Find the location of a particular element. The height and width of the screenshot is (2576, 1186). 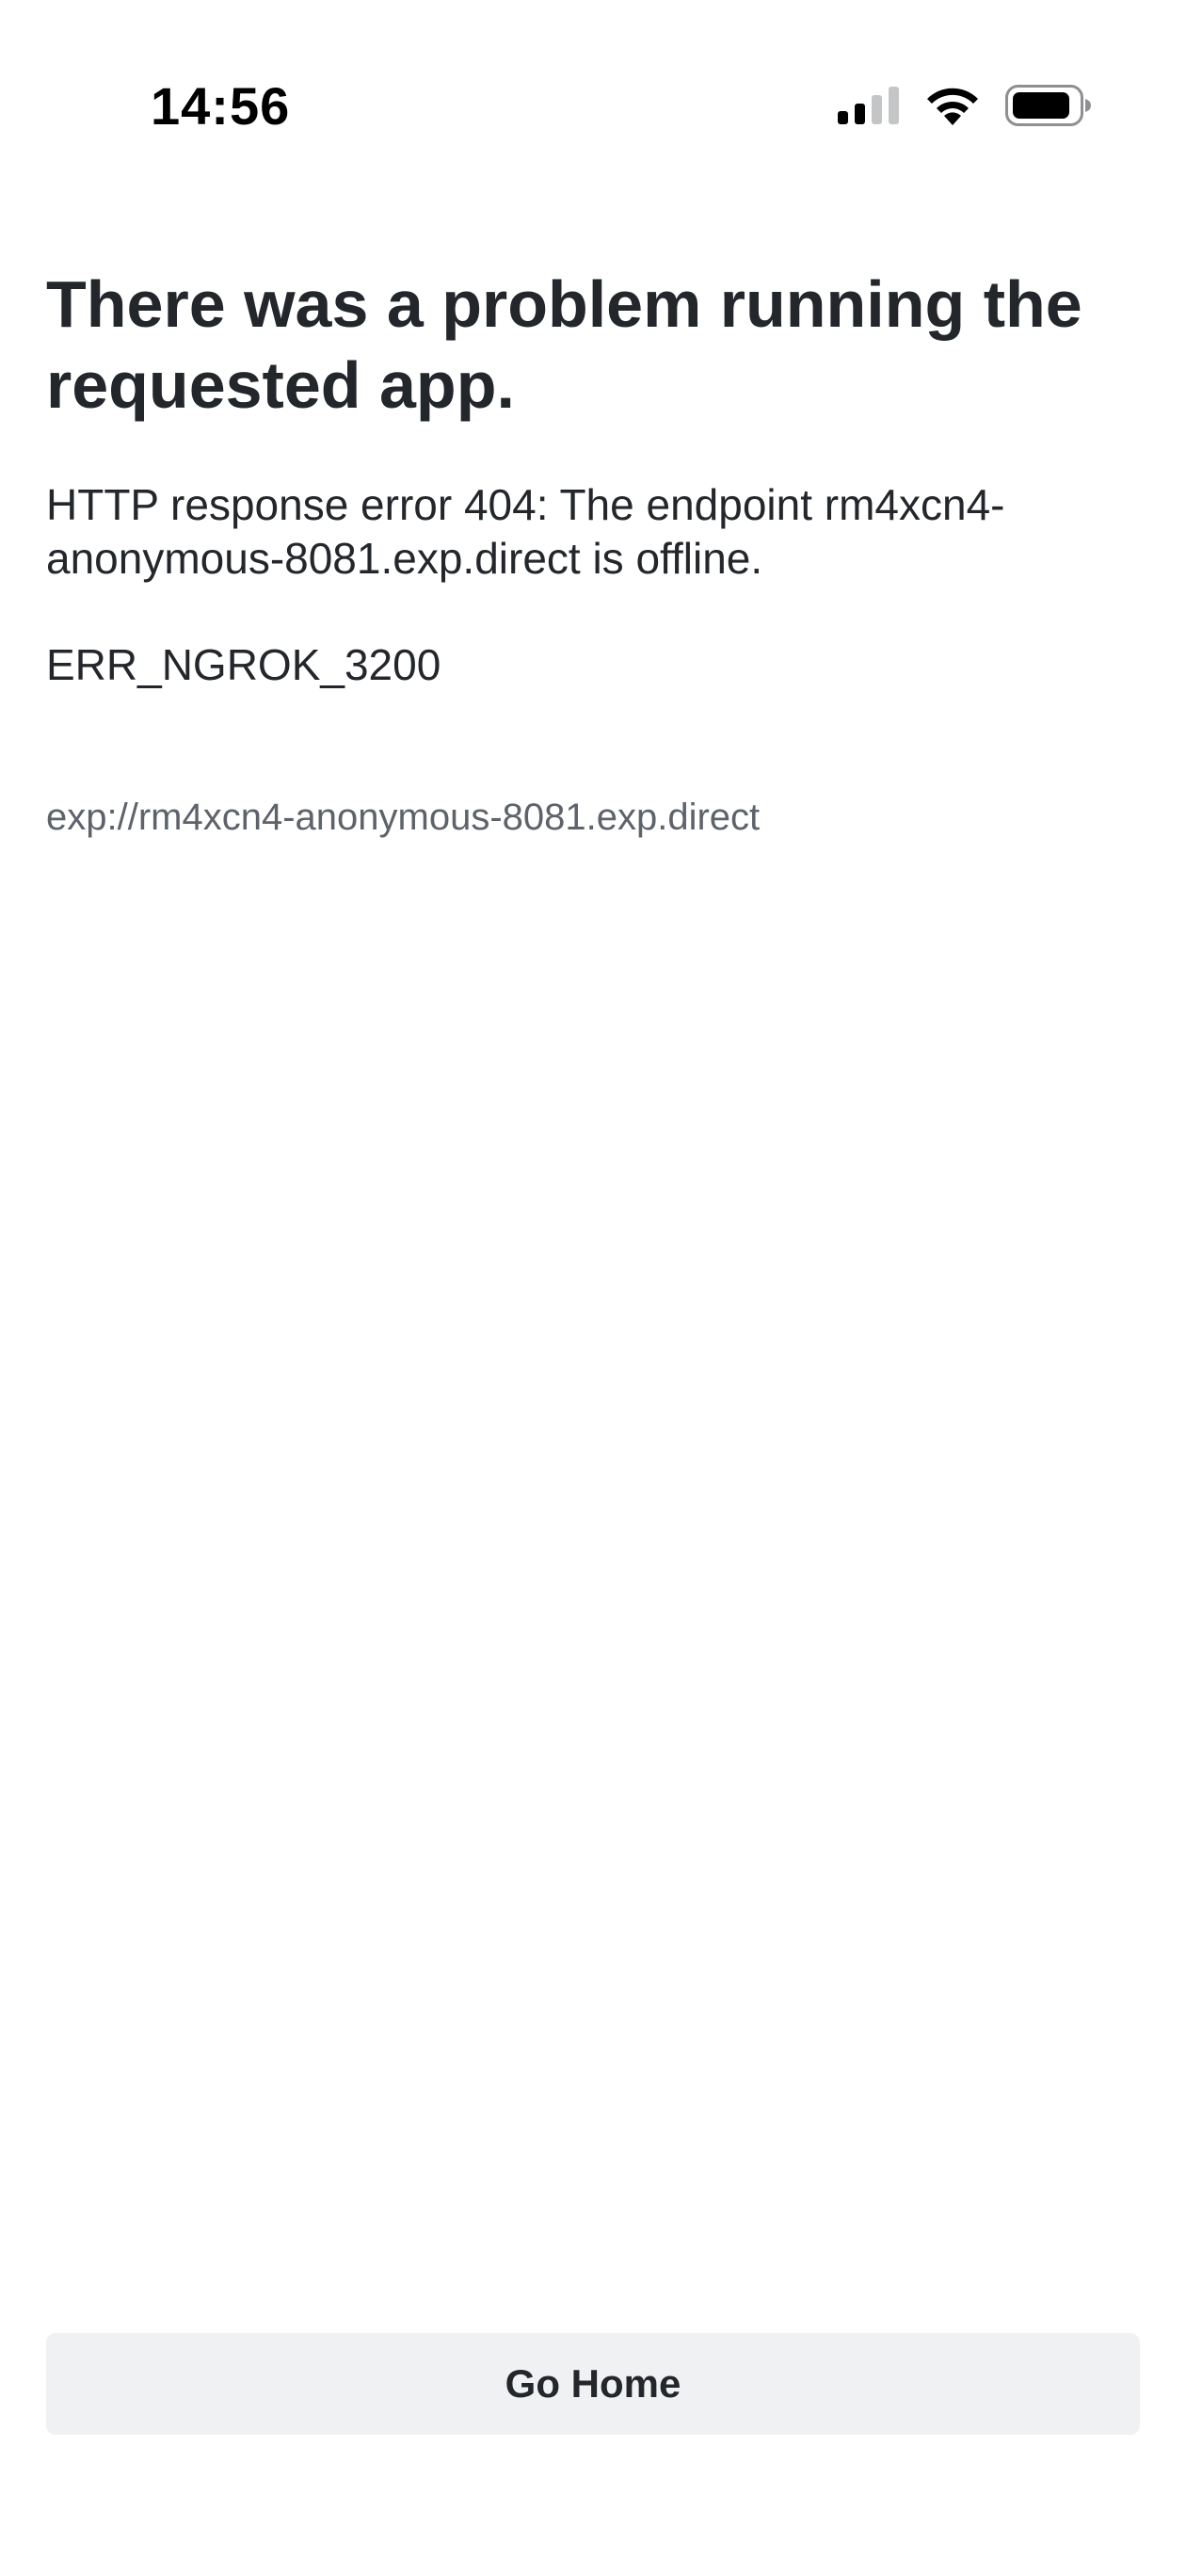

battery-icon is located at coordinates (1048, 105).